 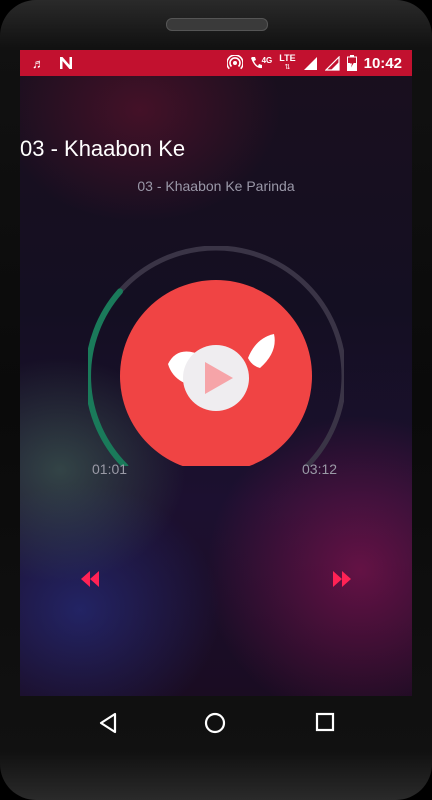 What do you see at coordinates (287, 67) in the screenshot?
I see `data-arrows-icon: ⇅` at bounding box center [287, 67].